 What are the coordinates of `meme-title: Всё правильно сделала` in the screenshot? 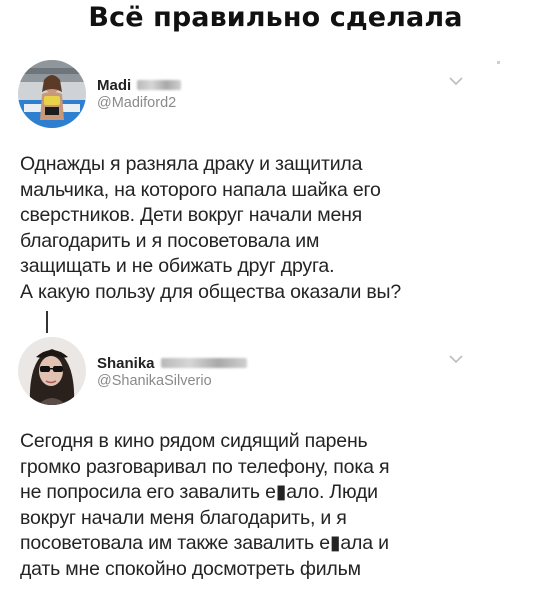 It's located at (275, 17).